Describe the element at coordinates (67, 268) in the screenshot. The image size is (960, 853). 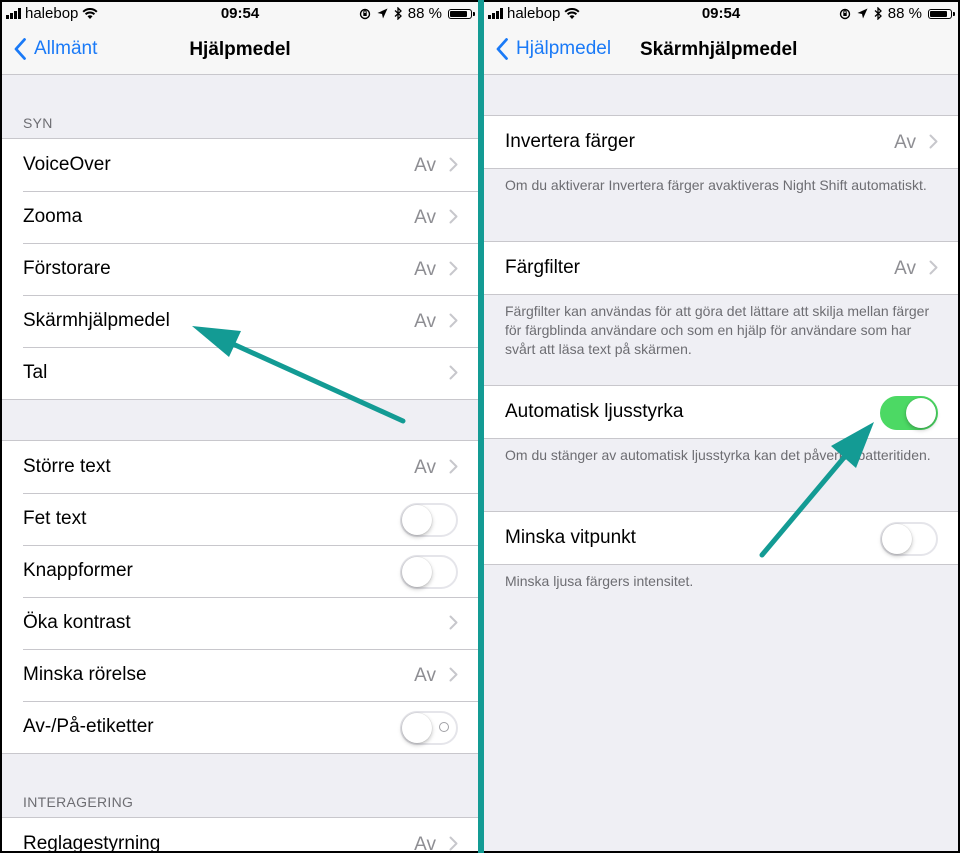
I see `settings-row-label: Förstorare` at that location.